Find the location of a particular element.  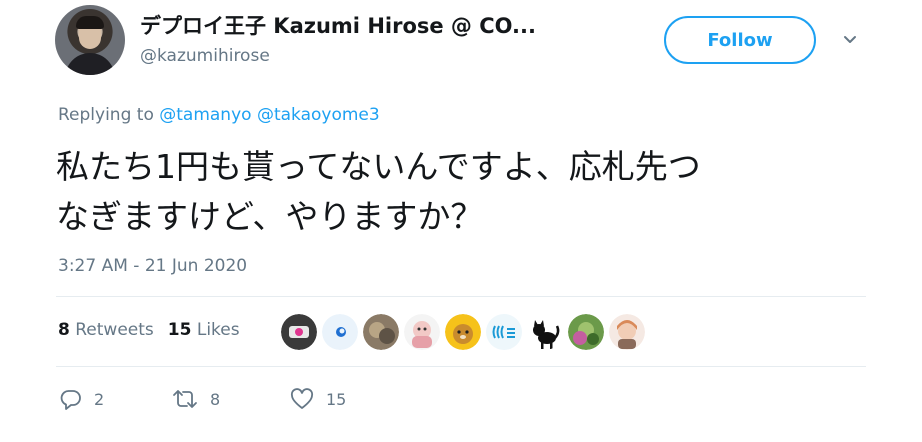

tweet-text-line-1: 私たち1円も貰ってないんですよ、応札先つ is located at coordinates (378, 166).